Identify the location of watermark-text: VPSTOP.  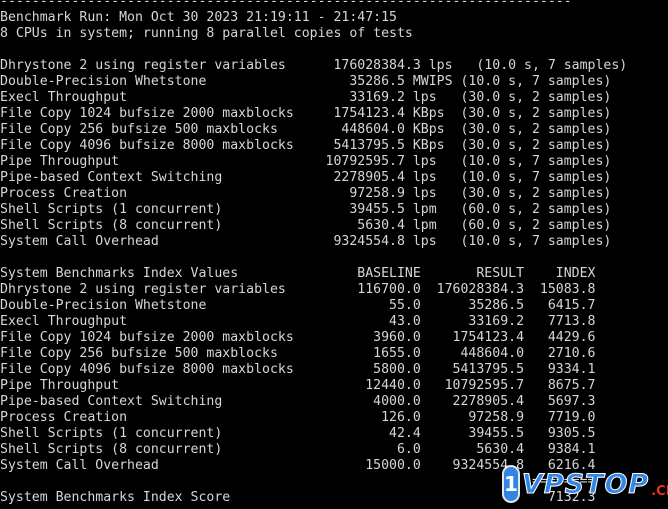
(585, 484).